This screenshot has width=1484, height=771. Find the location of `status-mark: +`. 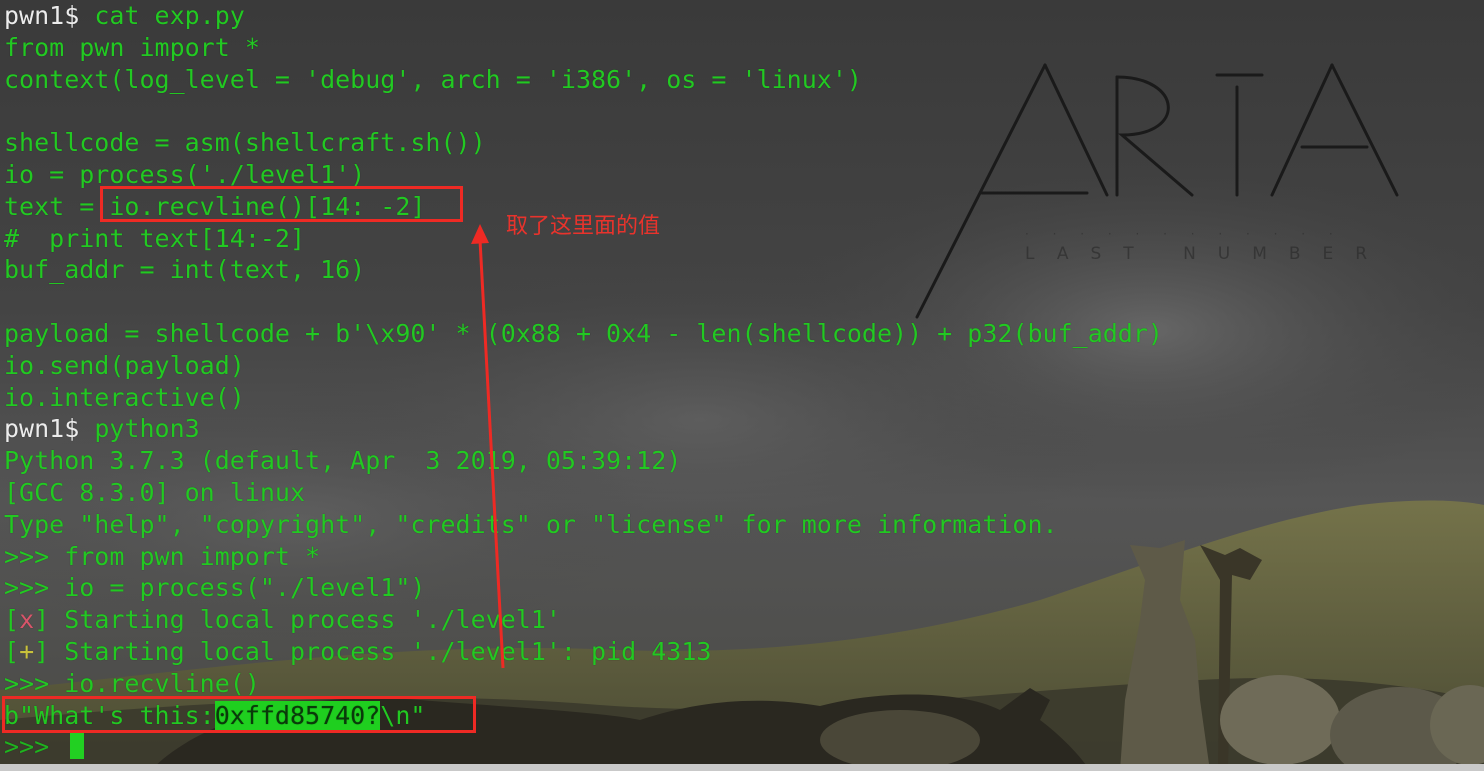

status-mark: + is located at coordinates (27, 651).